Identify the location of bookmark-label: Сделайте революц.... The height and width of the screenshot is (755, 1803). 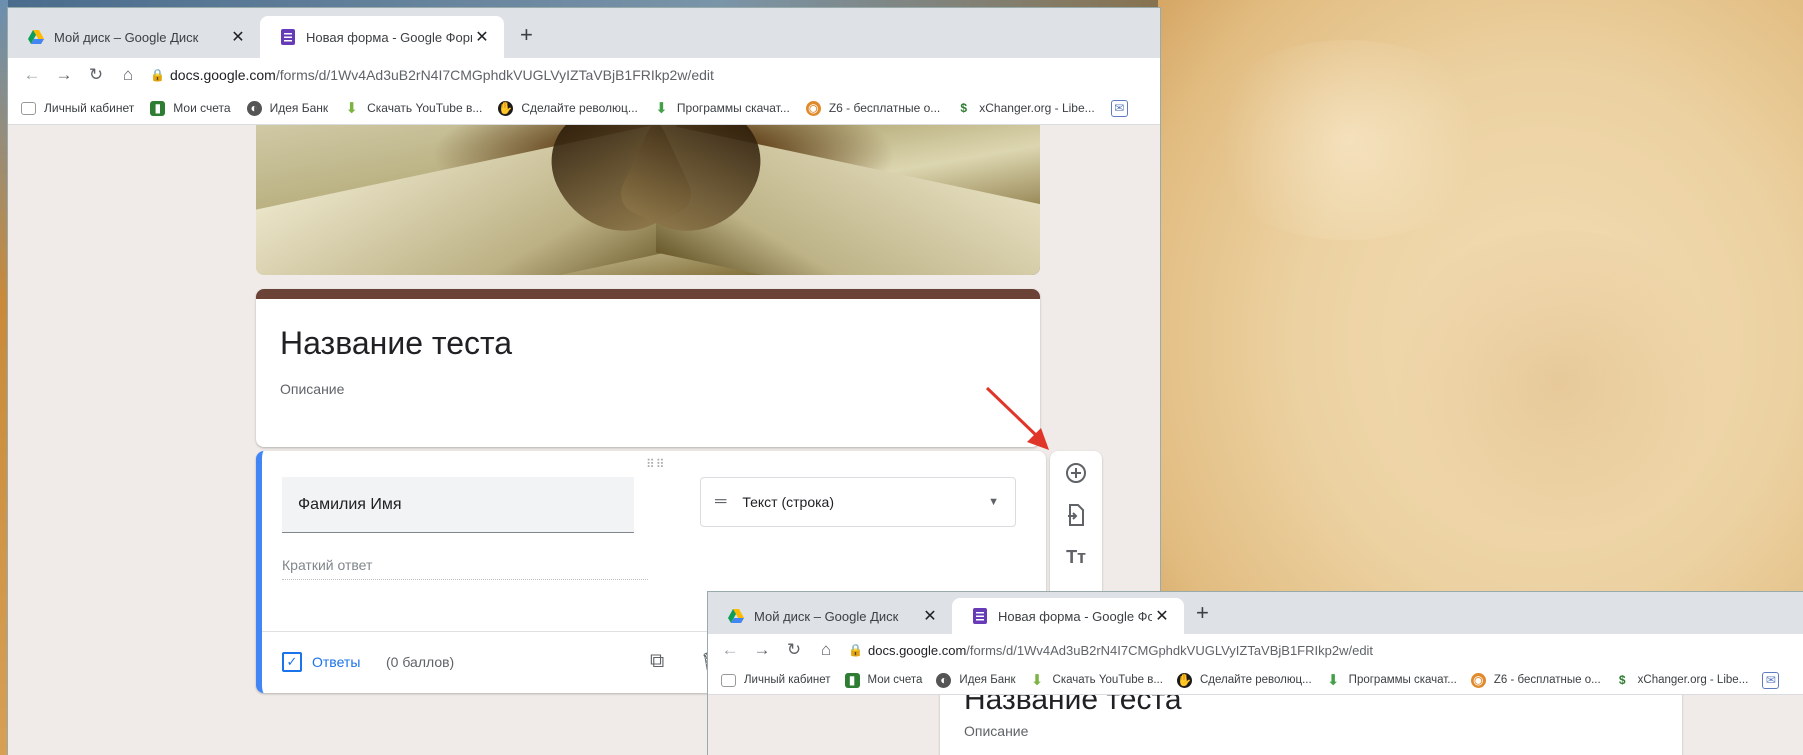
(579, 108).